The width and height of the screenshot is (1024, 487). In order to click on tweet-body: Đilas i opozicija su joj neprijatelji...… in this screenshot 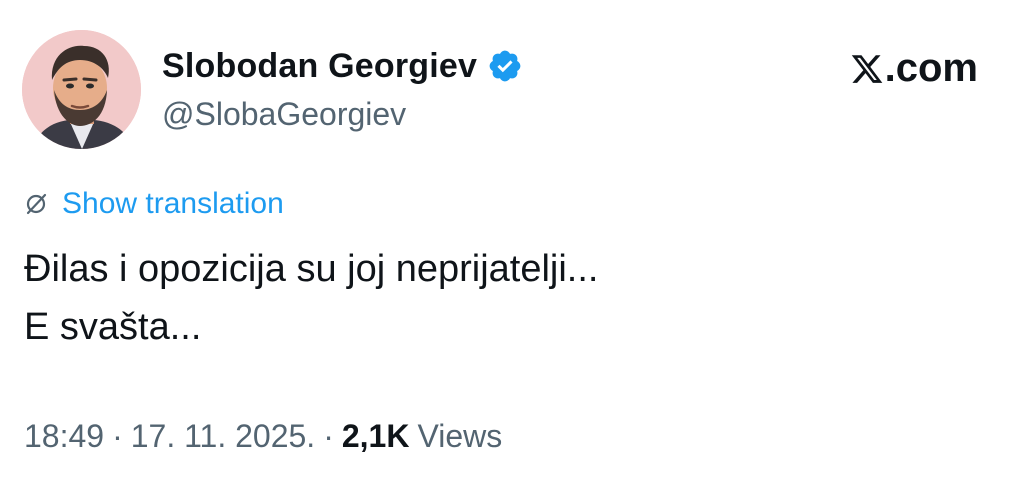, I will do `click(311, 298)`.